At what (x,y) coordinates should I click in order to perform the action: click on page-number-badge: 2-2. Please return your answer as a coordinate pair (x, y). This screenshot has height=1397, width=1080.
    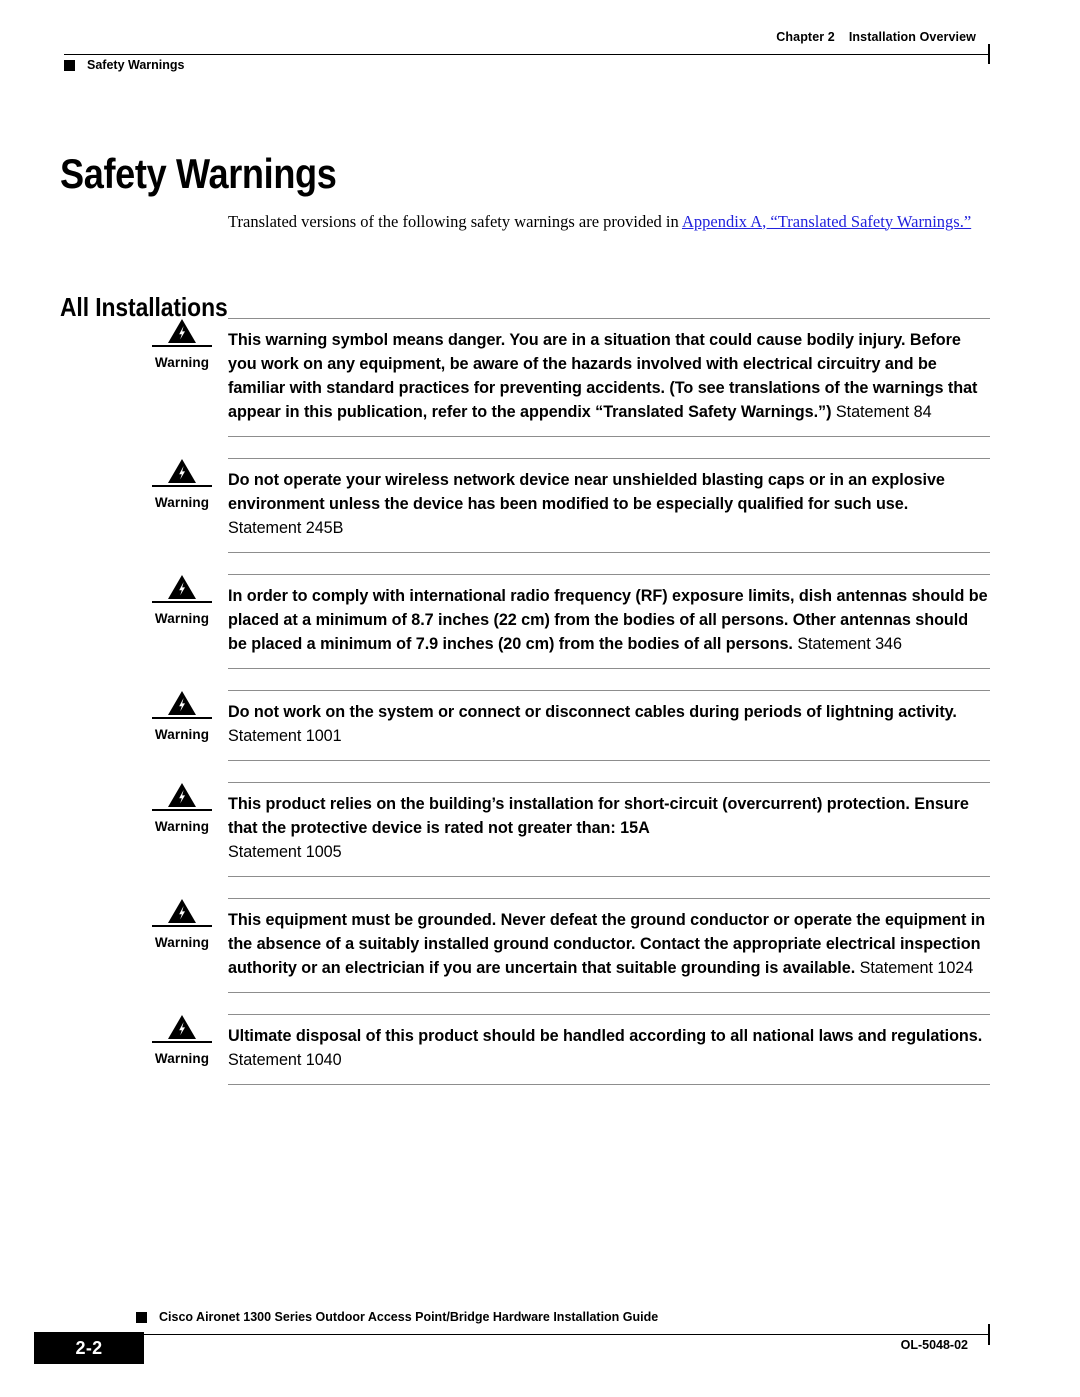
    Looking at the image, I should click on (89, 1348).